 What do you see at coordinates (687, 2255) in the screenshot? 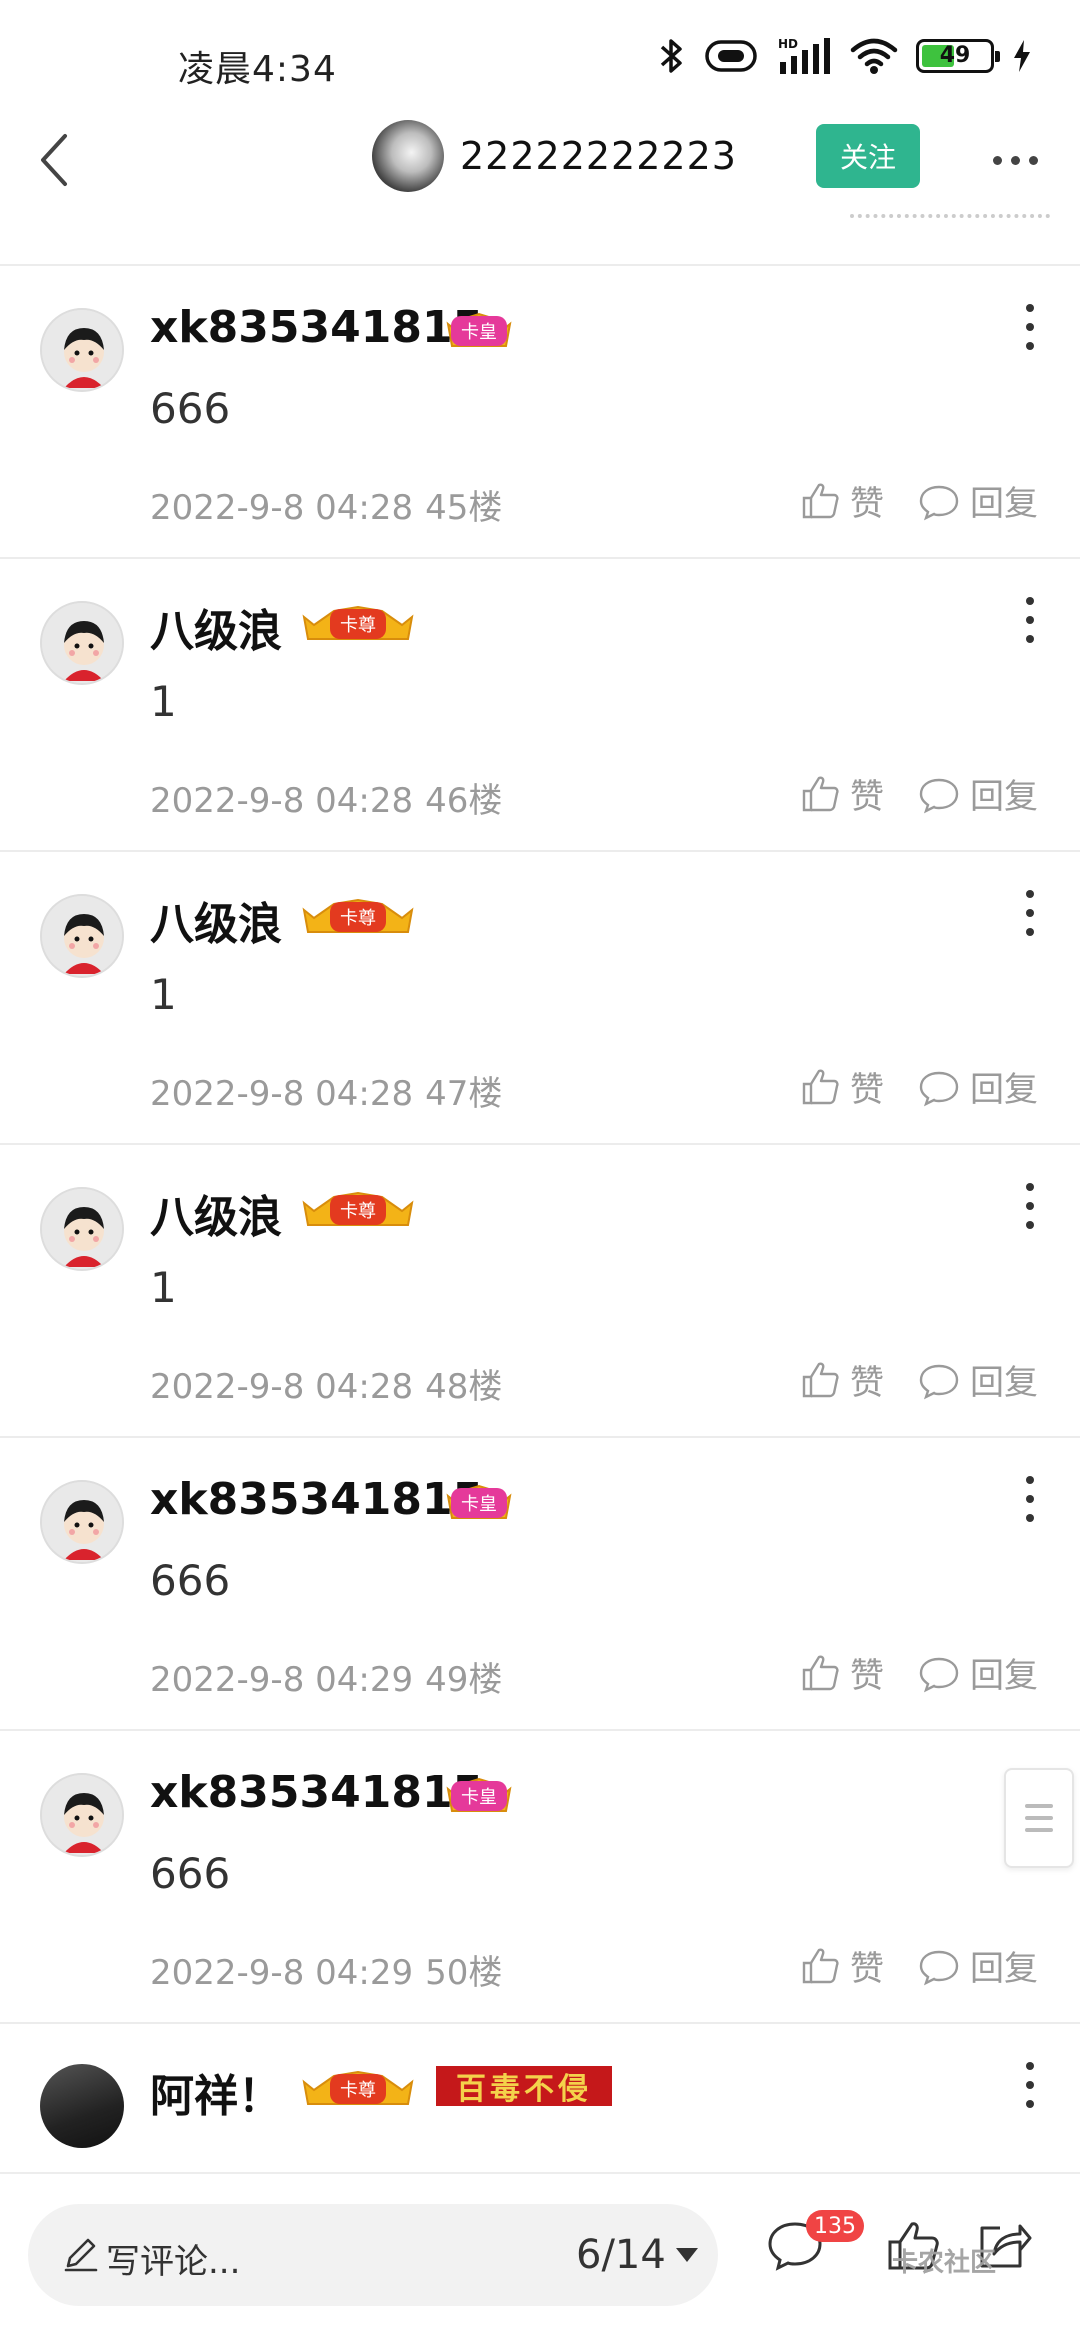
I see `caret-down-icon` at bounding box center [687, 2255].